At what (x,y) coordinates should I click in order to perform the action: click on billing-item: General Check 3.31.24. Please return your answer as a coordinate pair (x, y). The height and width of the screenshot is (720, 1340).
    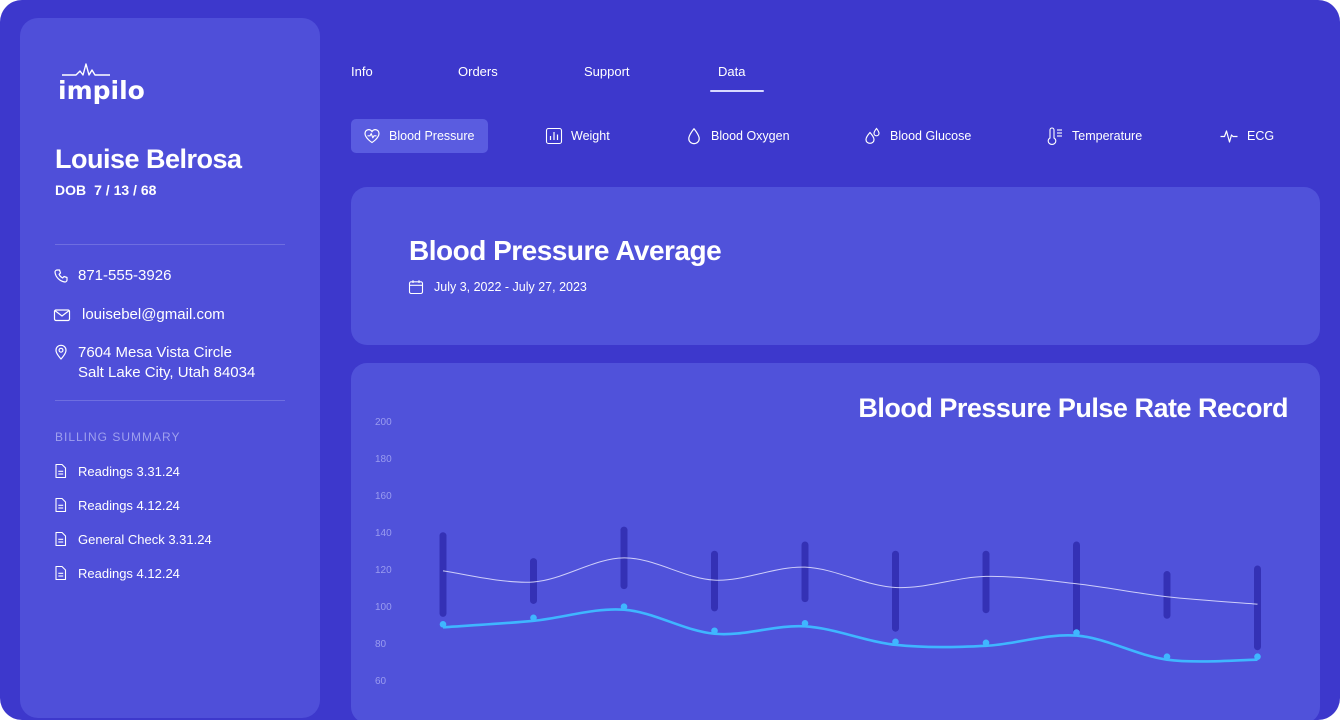
    Looking at the image, I should click on (132, 539).